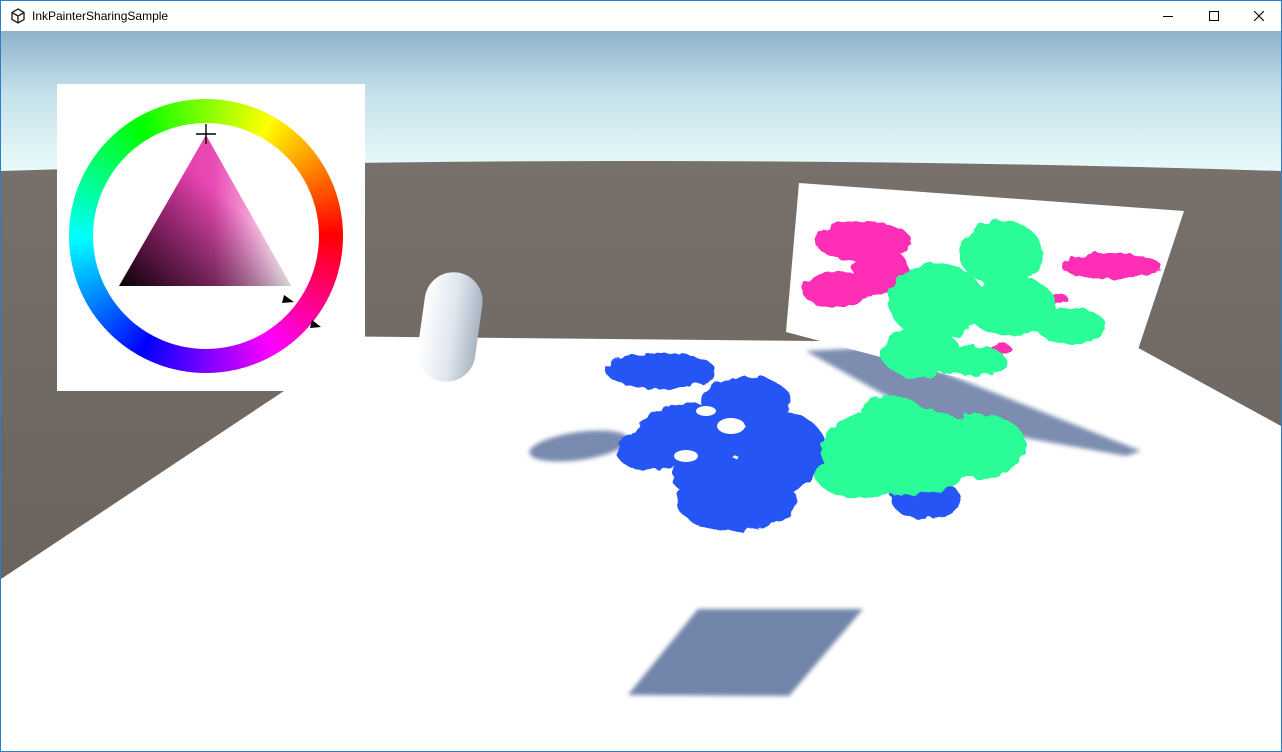  What do you see at coordinates (330, 238) in the screenshot?
I see `hue-ring-segment` at bounding box center [330, 238].